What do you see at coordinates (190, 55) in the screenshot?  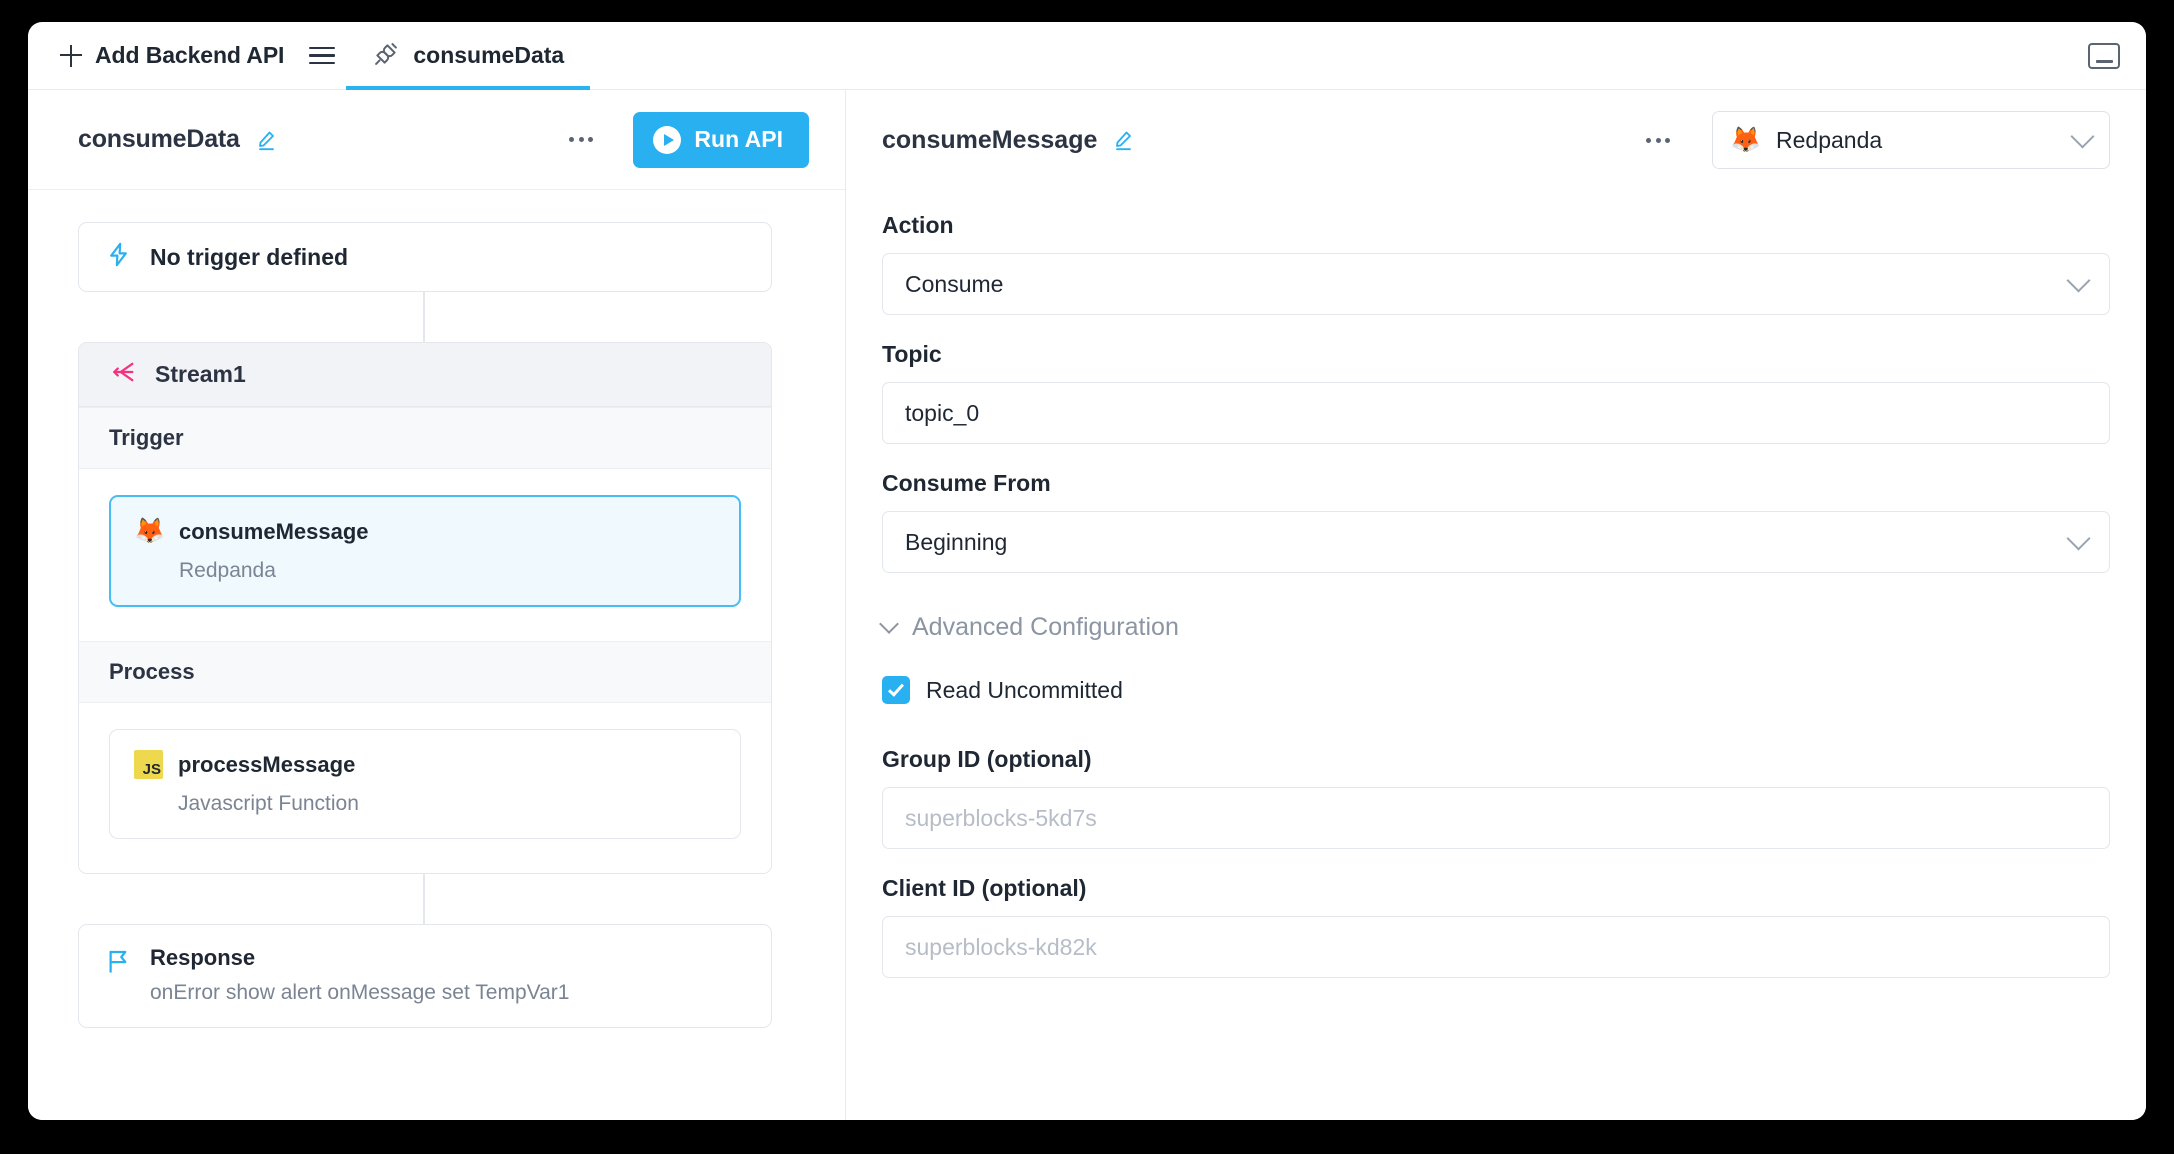 I see `add-backend-api-label: Add Backend API` at bounding box center [190, 55].